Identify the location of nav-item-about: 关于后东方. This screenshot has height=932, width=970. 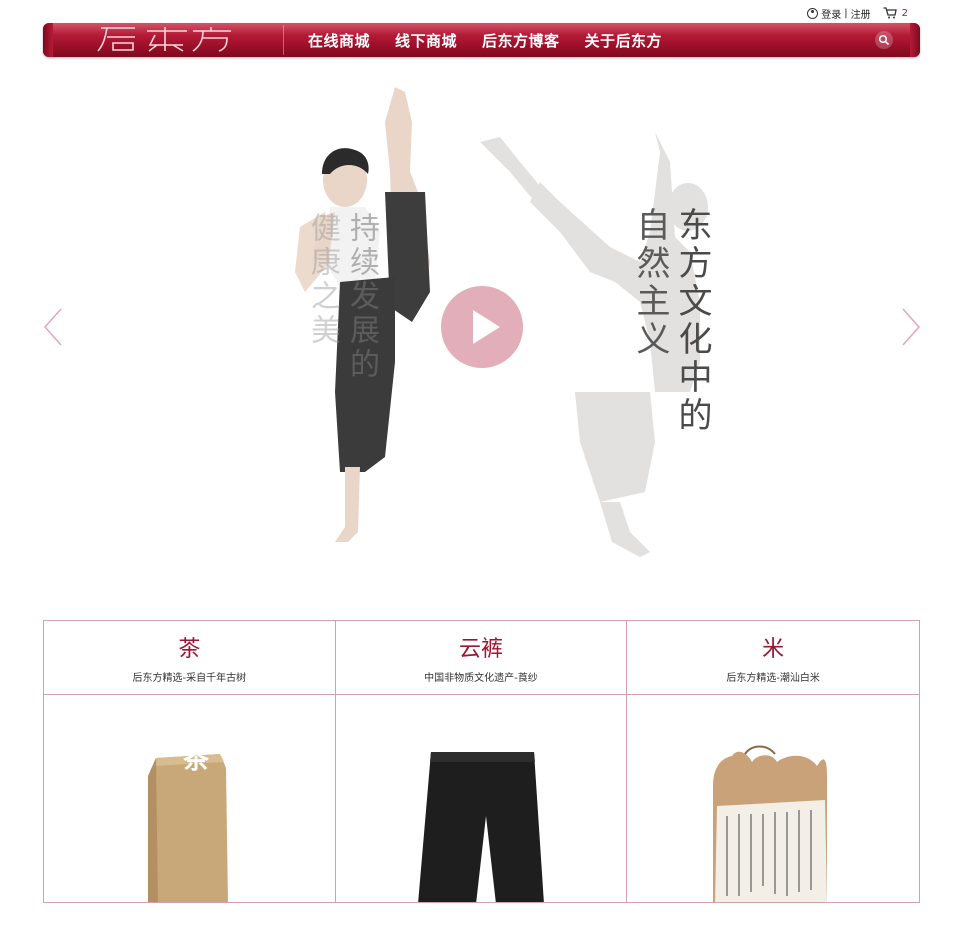
(624, 40).